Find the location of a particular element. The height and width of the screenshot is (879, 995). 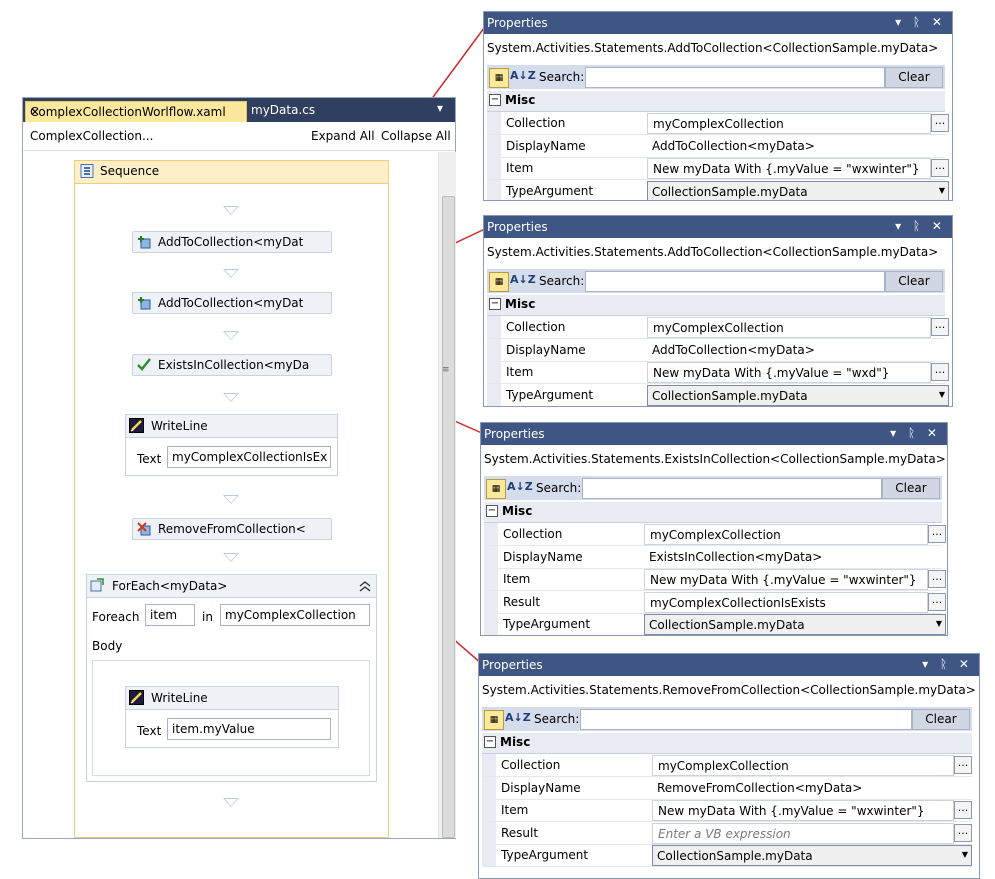

text-expression-field: item.myValue is located at coordinates (249, 729).